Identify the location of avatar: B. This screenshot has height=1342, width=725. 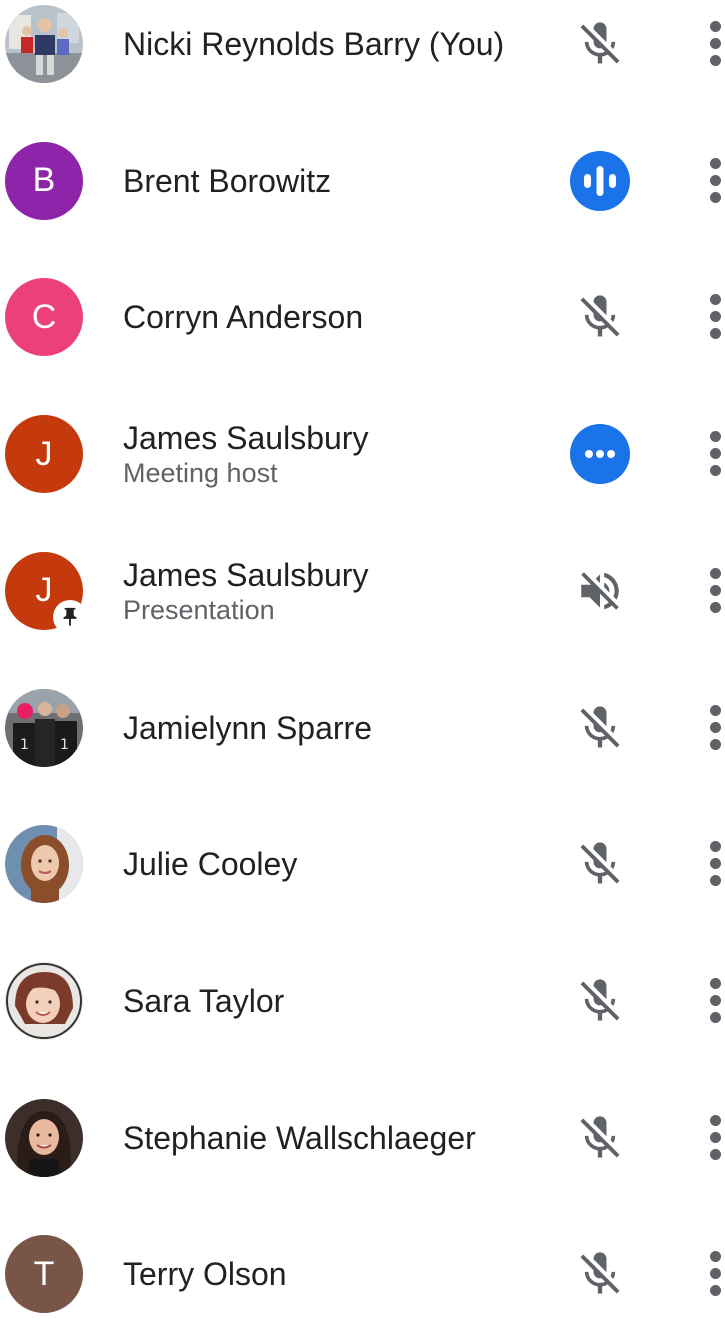
(44, 180).